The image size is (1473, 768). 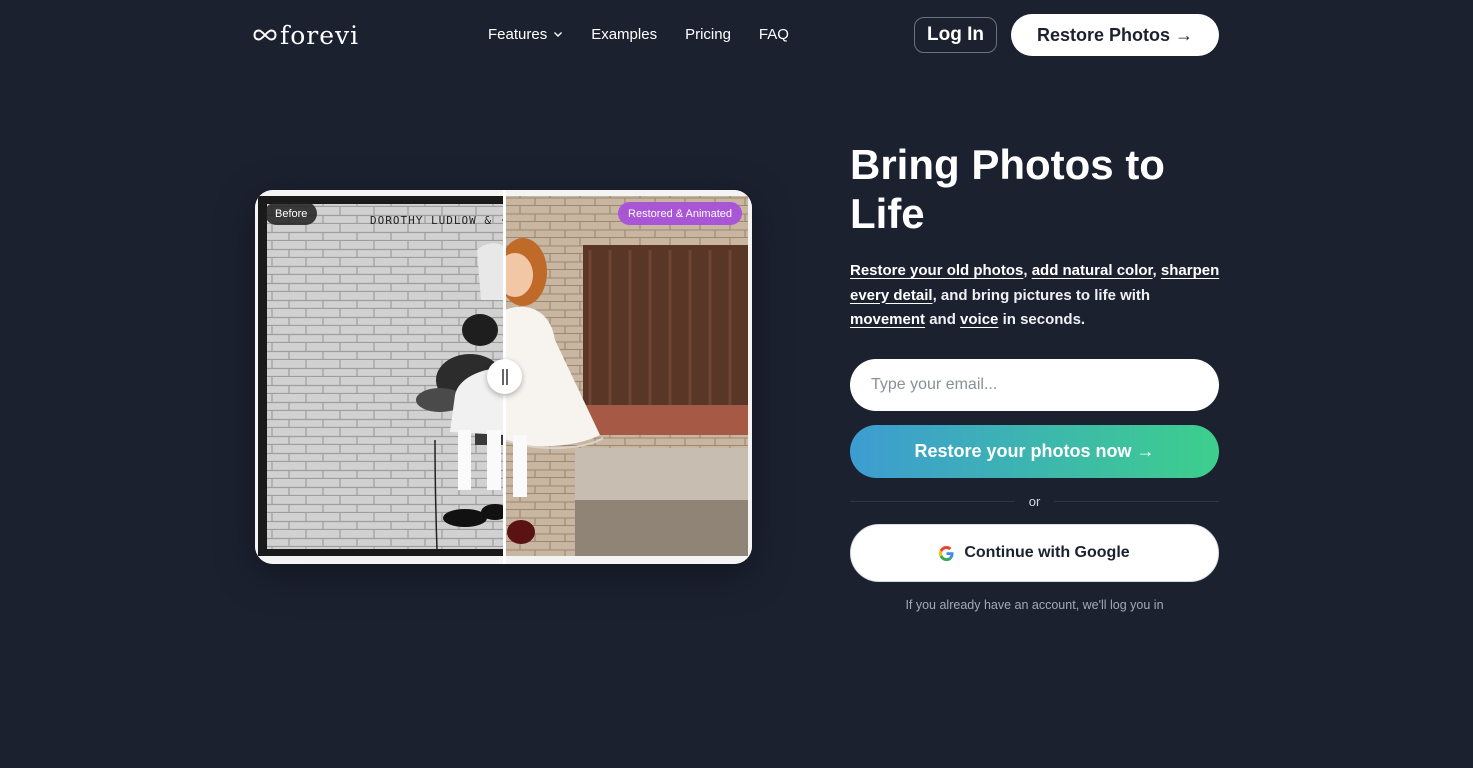 What do you see at coordinates (1041, 295) in the screenshot?
I see `subtitle-text: , and bring pictures to life with` at bounding box center [1041, 295].